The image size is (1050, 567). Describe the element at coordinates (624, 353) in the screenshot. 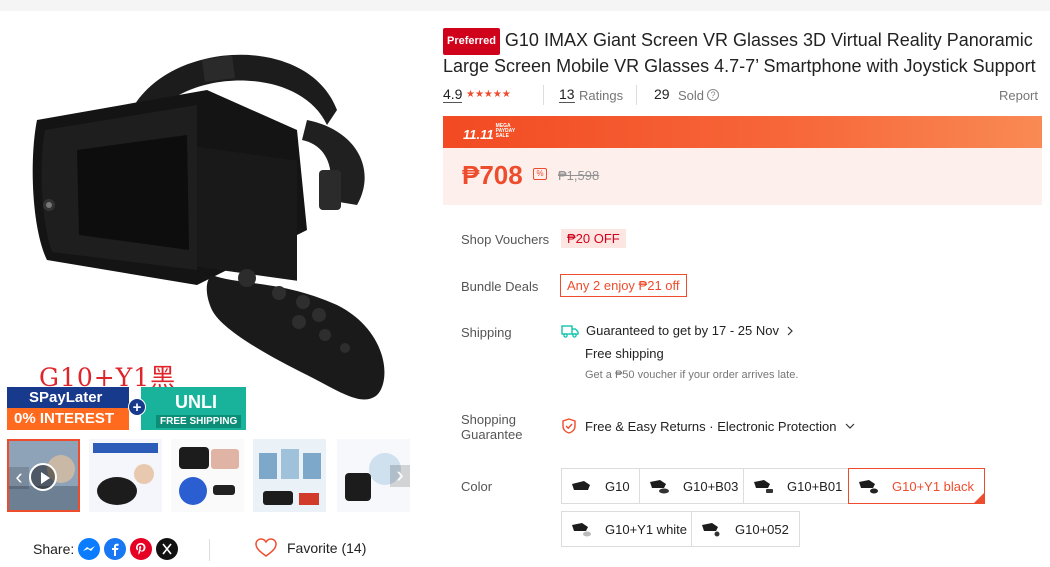

I see `free-shipping-text: Free shipping` at that location.